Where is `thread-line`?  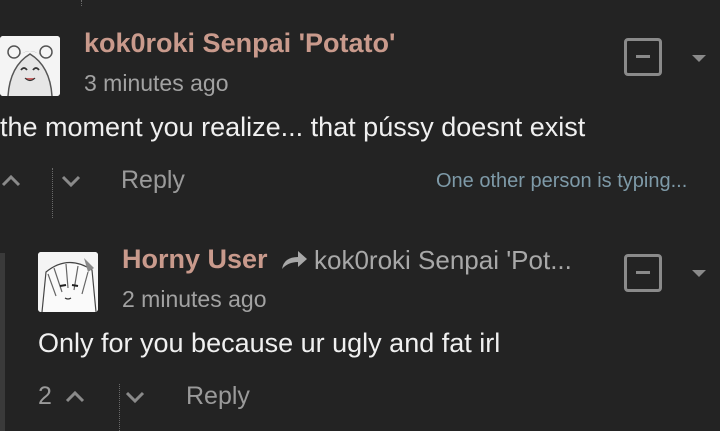
thread-line is located at coordinates (81, 3).